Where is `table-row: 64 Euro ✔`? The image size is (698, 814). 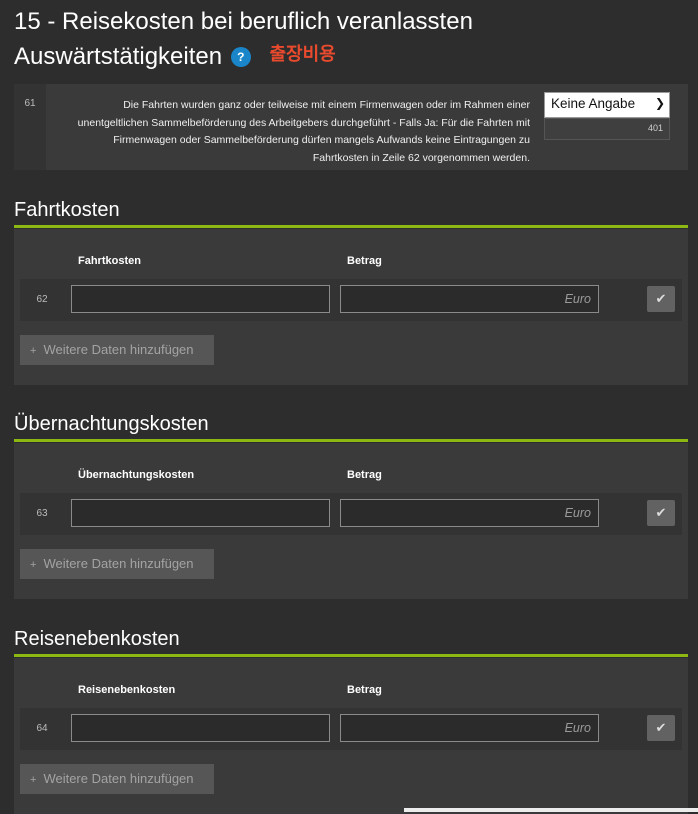 table-row: 64 Euro ✔ is located at coordinates (351, 729).